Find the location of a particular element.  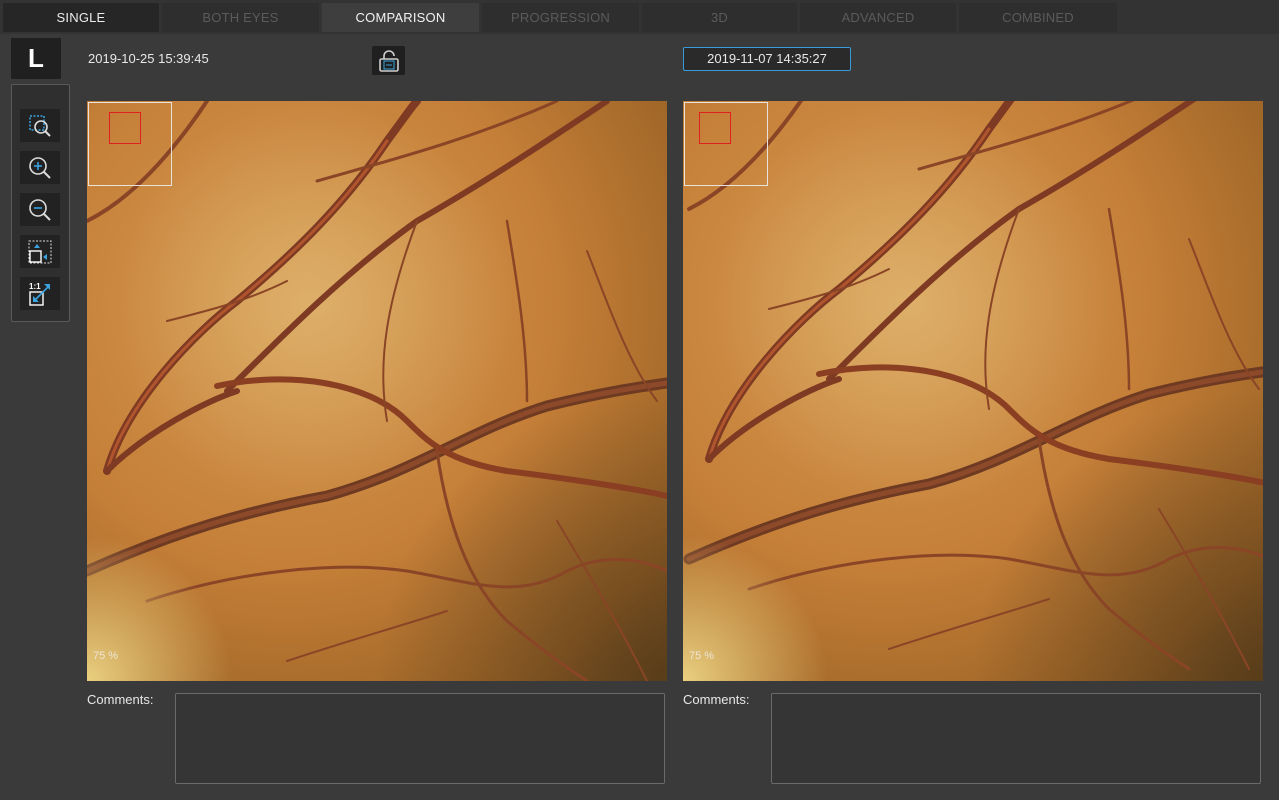

actual-size-icon: 1:1 is located at coordinates (39, 294).